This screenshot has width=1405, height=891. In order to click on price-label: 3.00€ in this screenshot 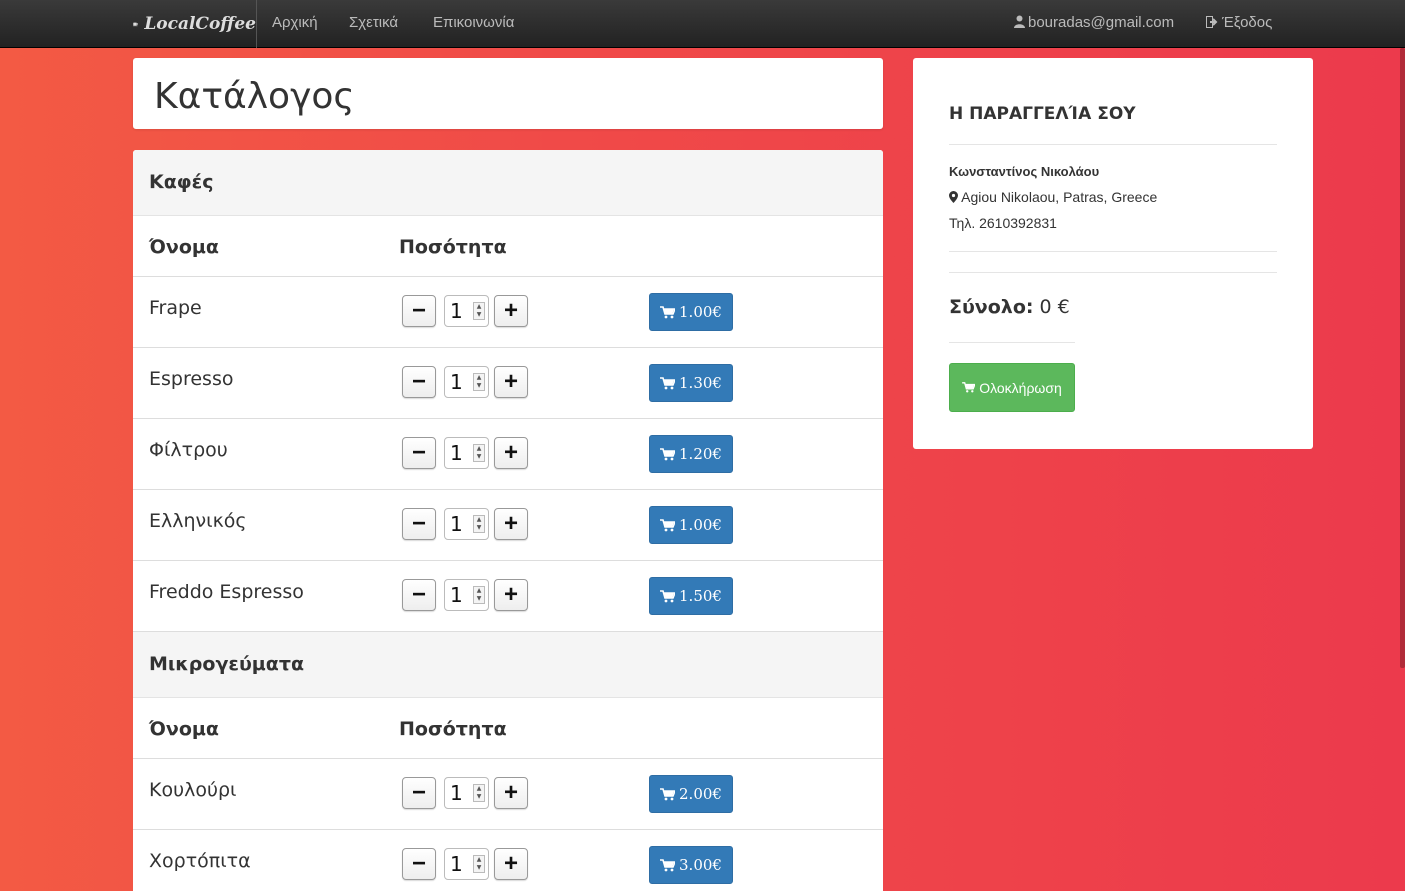, I will do `click(700, 865)`.